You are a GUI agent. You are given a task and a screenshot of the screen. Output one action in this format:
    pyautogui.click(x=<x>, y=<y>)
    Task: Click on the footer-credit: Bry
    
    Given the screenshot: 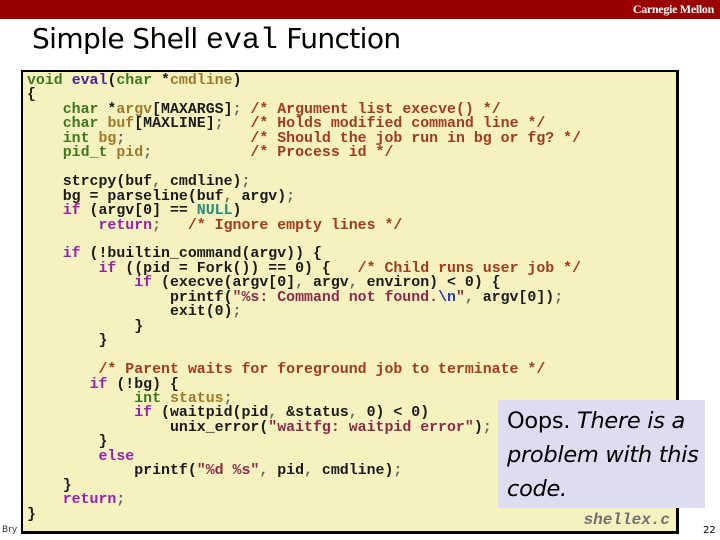 What is the action you would take?
    pyautogui.click(x=10, y=530)
    